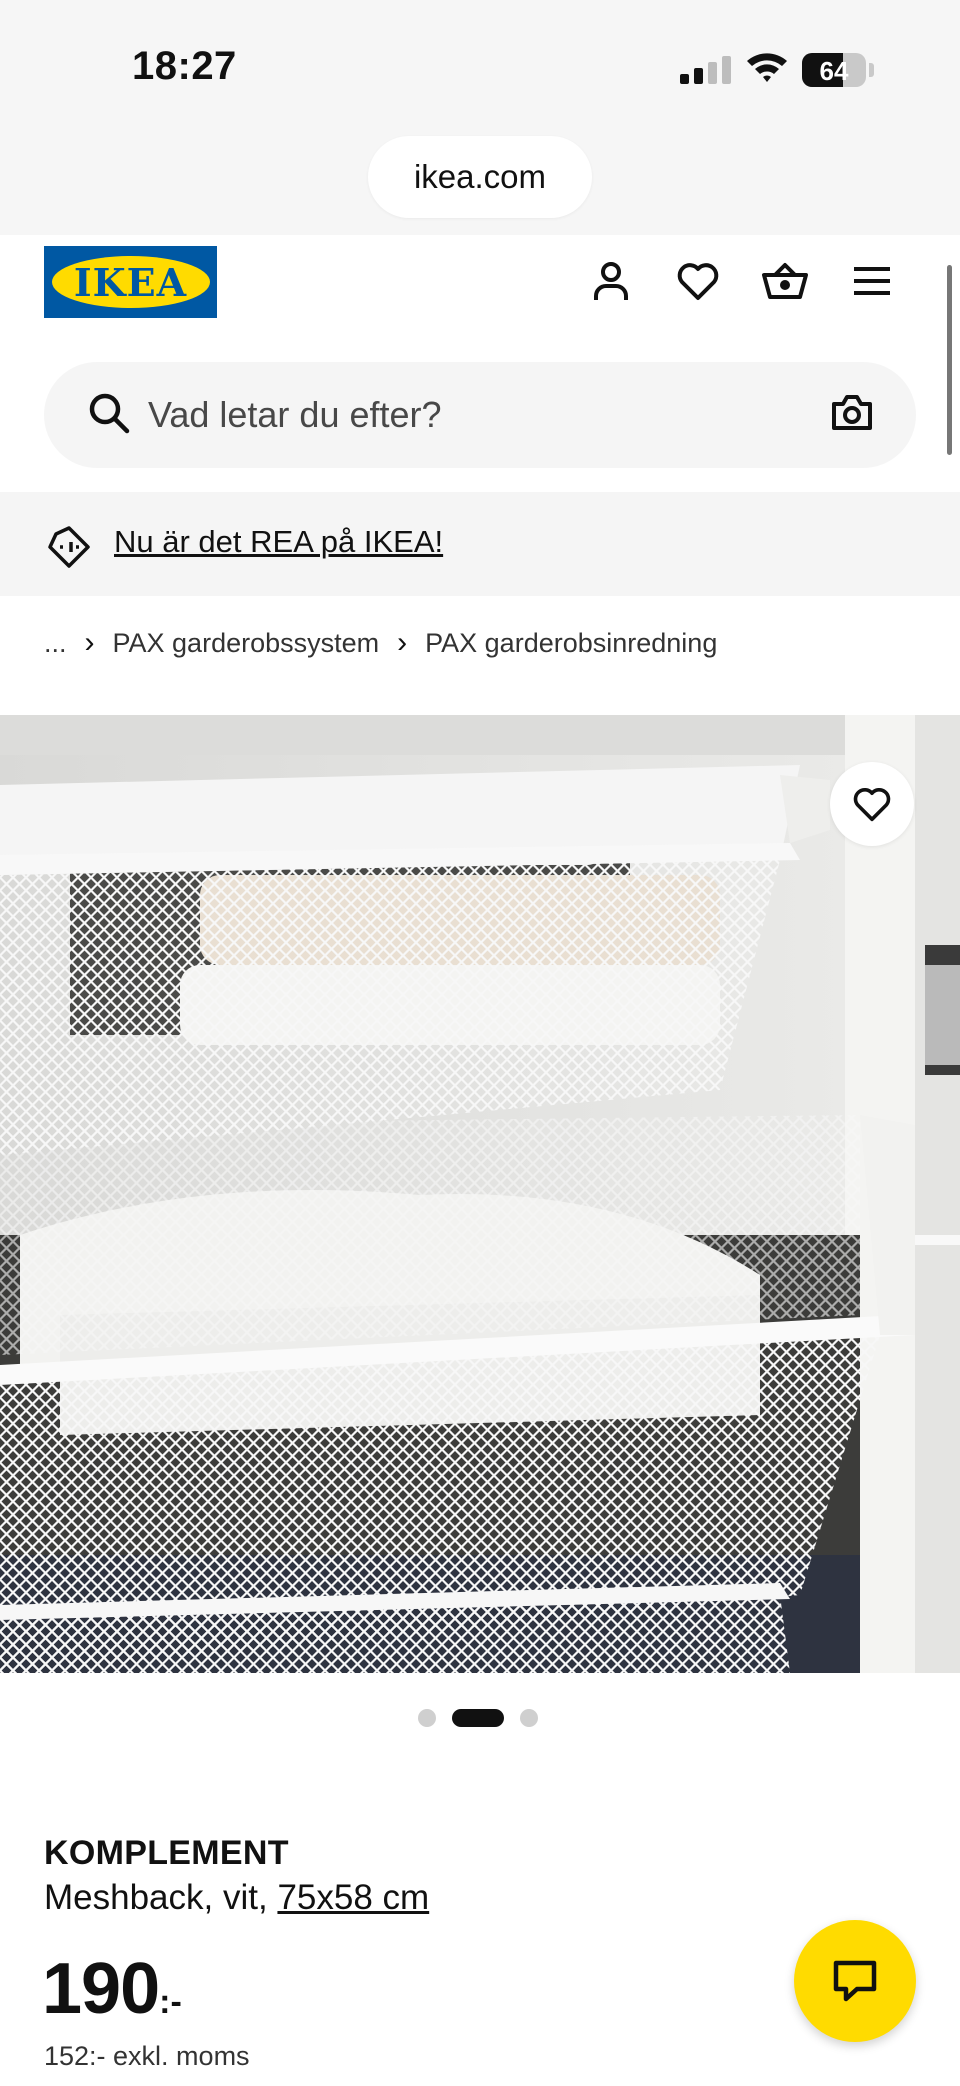  I want to click on battery-percent: 64, so click(834, 71).